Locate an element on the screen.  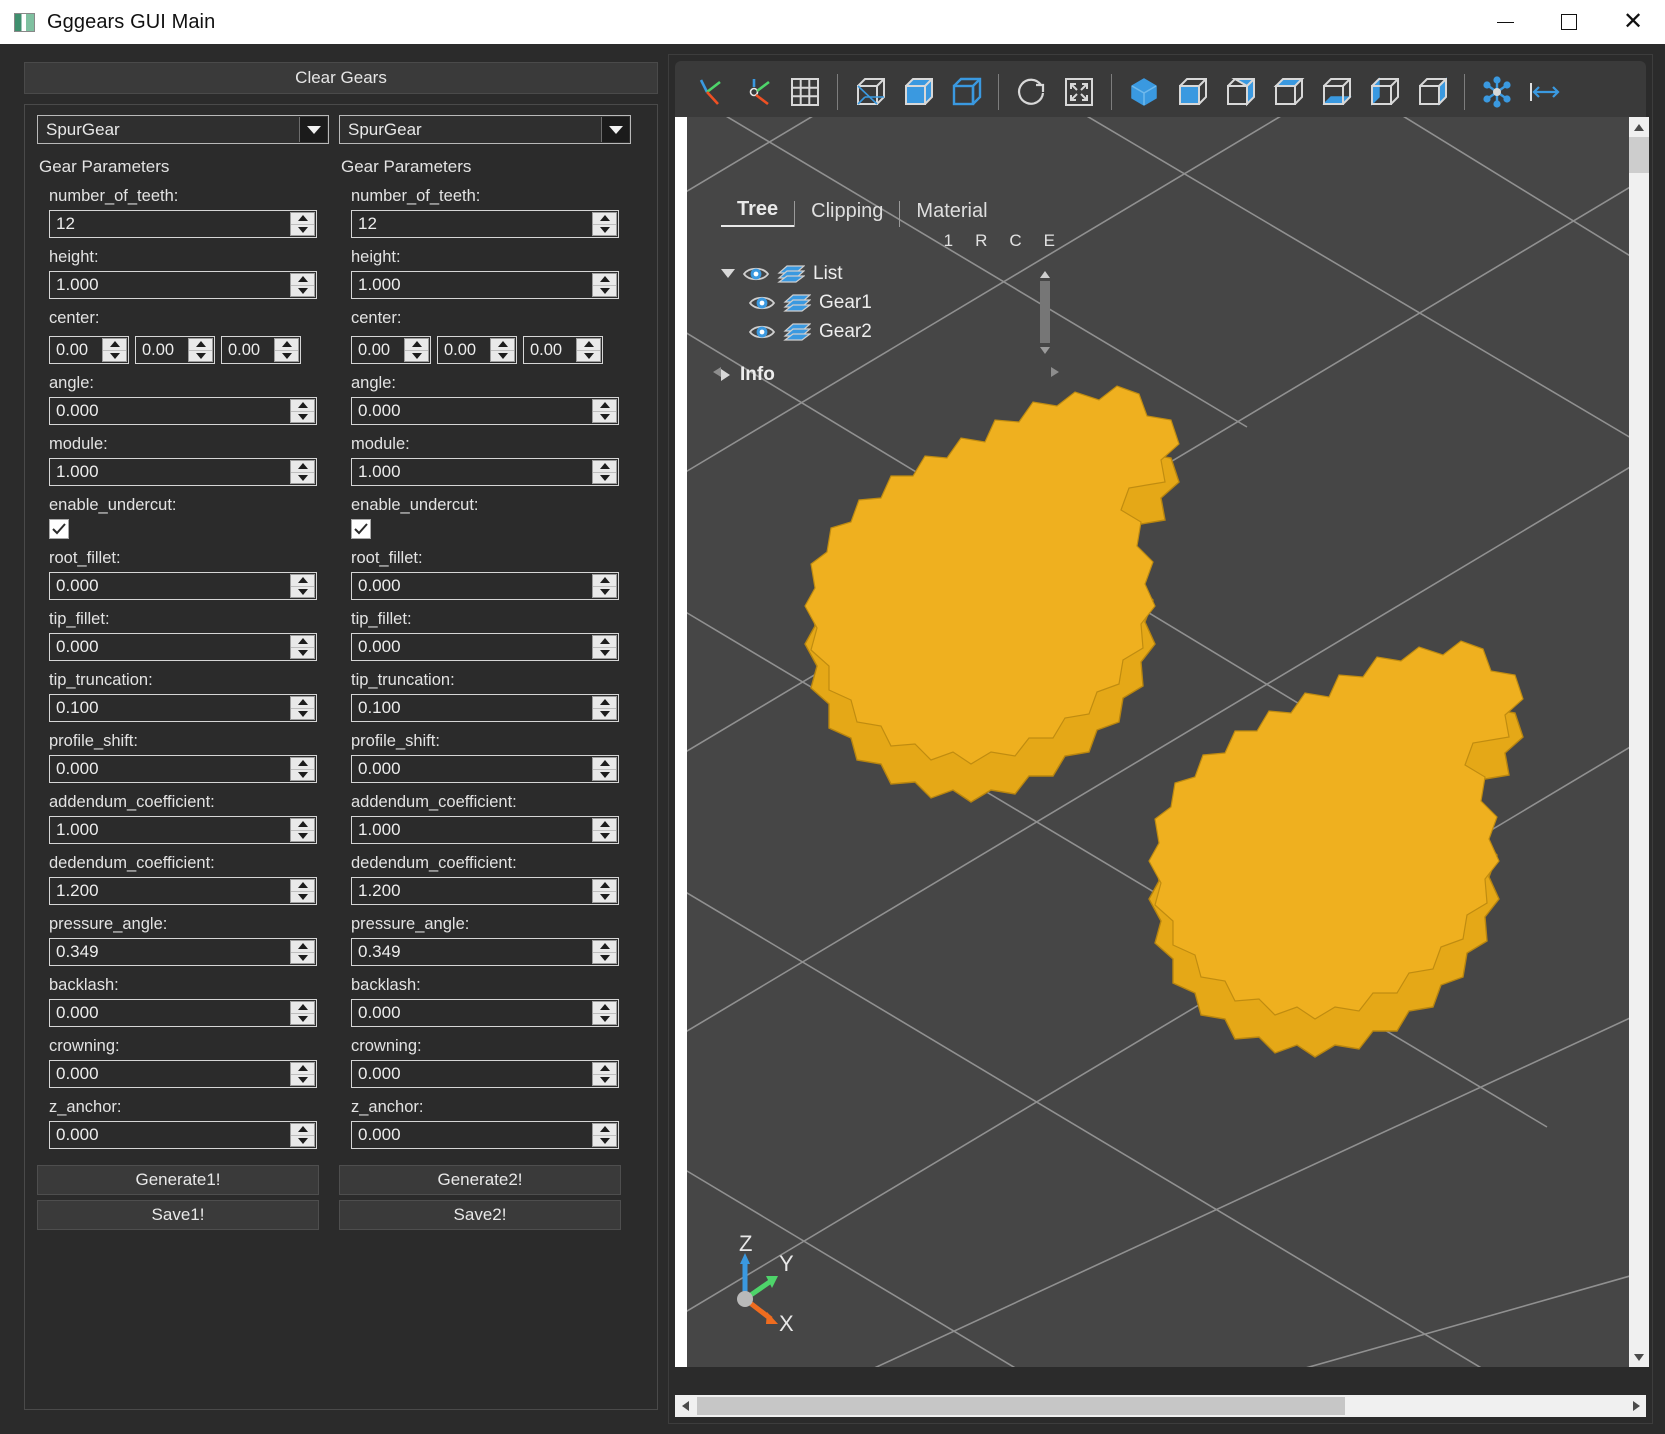
gear2-tip-fillet-spinbox: 0.000 is located at coordinates (485, 647).